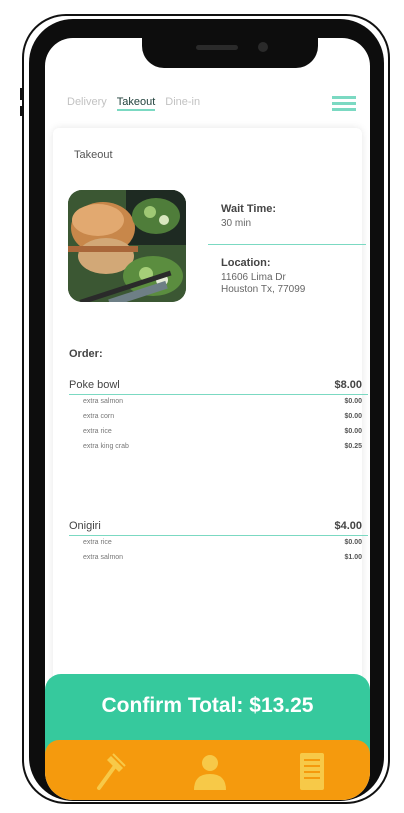 The width and height of the screenshot is (404, 813). What do you see at coordinates (87, 103) in the screenshot?
I see `tab-delivery: Delivery` at bounding box center [87, 103].